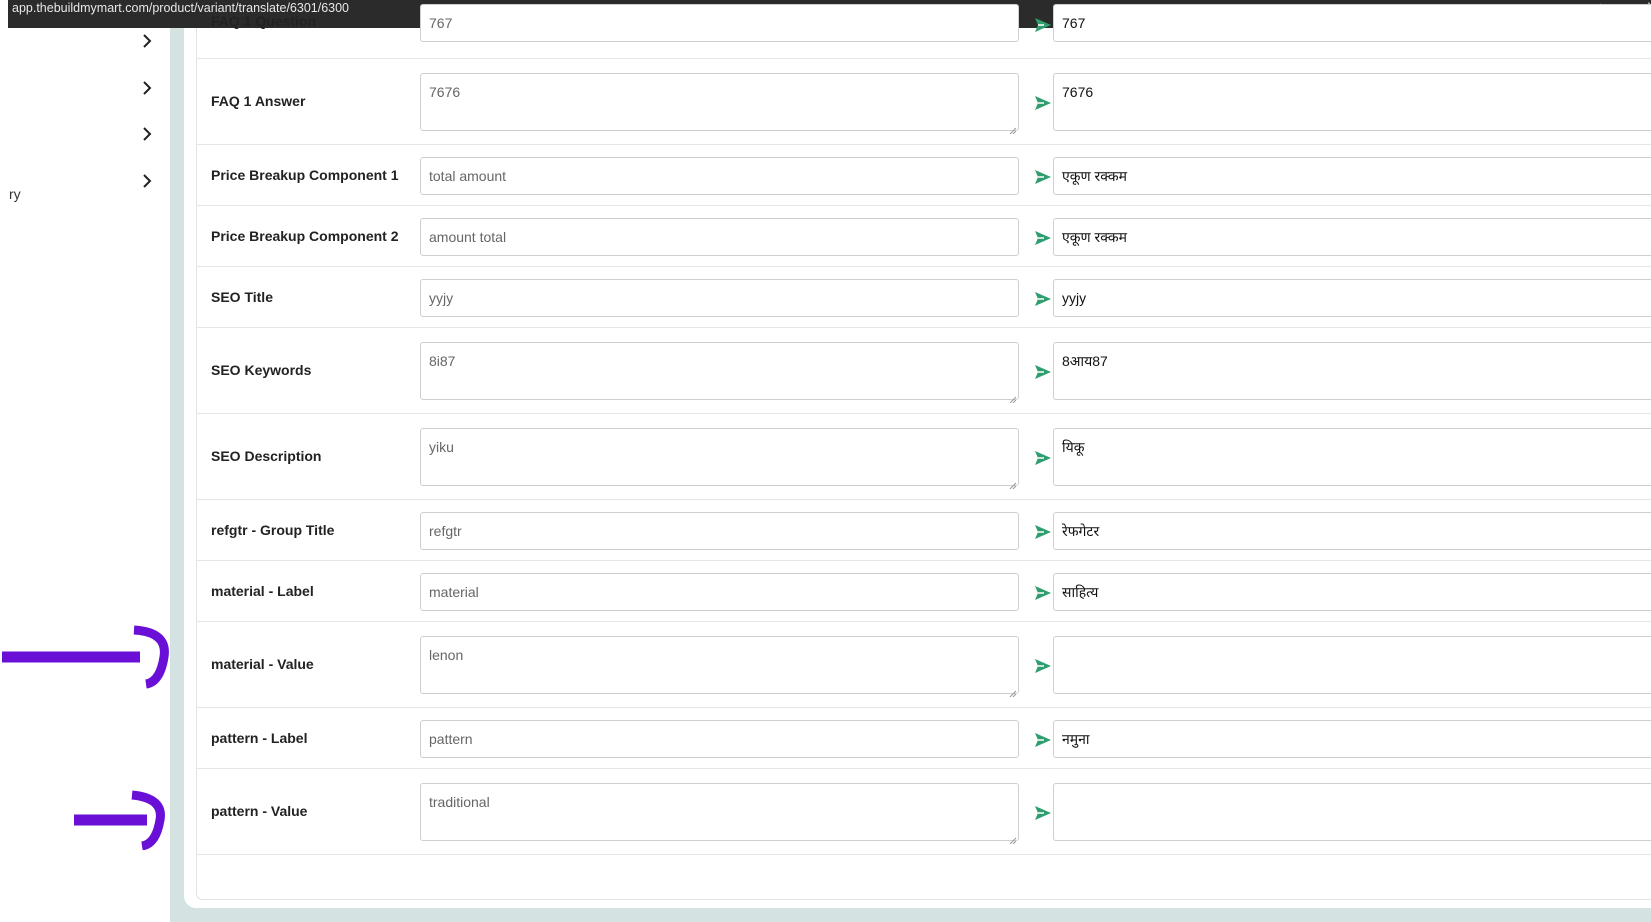 The width and height of the screenshot is (1651, 922). What do you see at coordinates (15, 194) in the screenshot?
I see `sidebar-item-label: ry` at bounding box center [15, 194].